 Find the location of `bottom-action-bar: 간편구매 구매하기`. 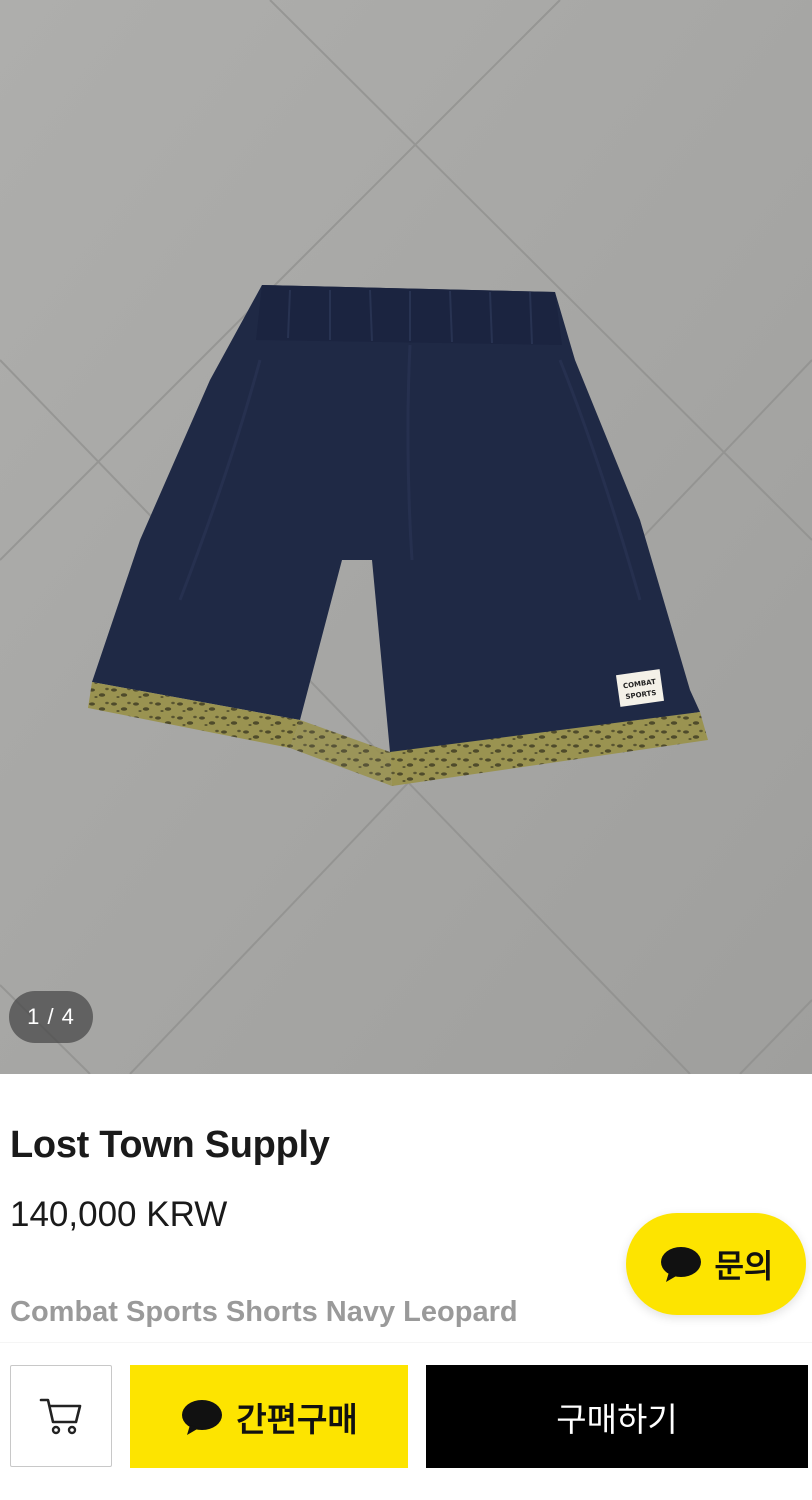

bottom-action-bar: 간편구매 구매하기 is located at coordinates (406, 1421).